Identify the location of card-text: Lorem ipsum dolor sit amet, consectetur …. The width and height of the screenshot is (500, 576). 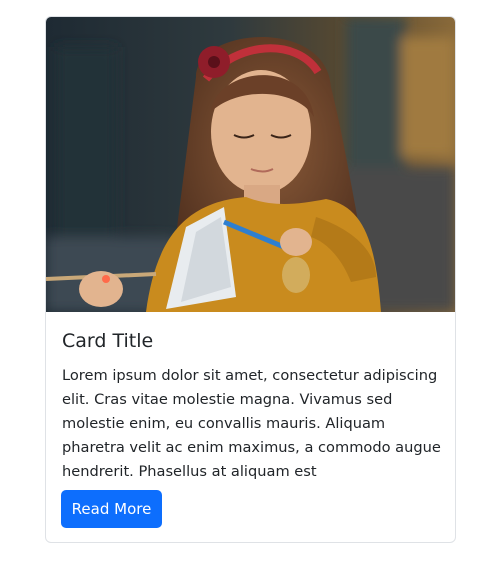
(251, 423).